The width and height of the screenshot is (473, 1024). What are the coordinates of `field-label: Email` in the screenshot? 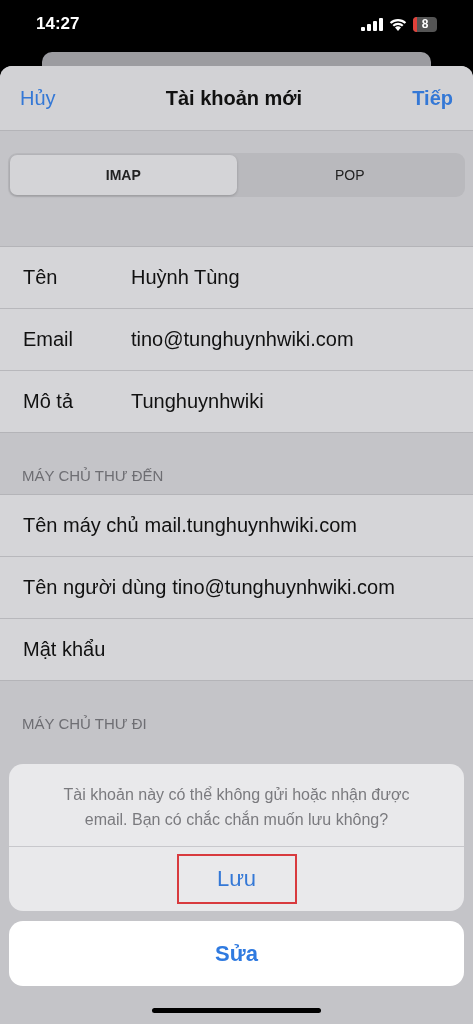 It's located at (48, 339).